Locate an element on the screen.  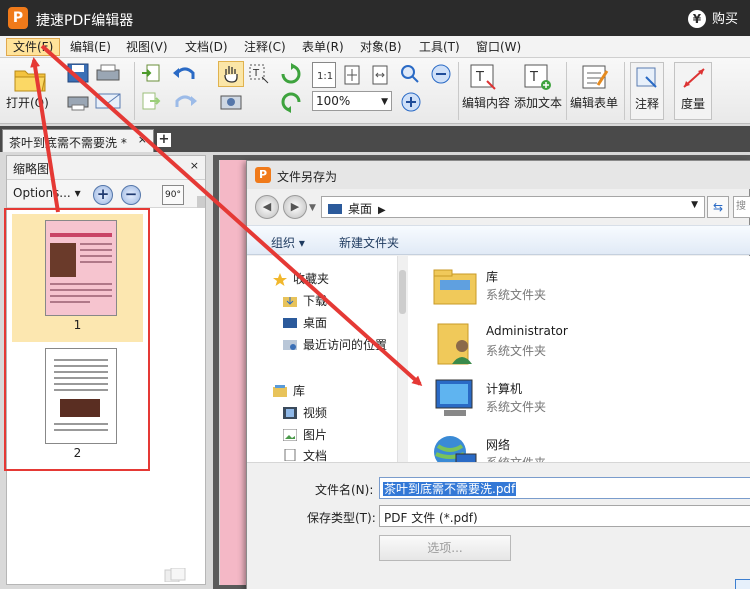
edit-form-icon is located at coordinates (595, 77).